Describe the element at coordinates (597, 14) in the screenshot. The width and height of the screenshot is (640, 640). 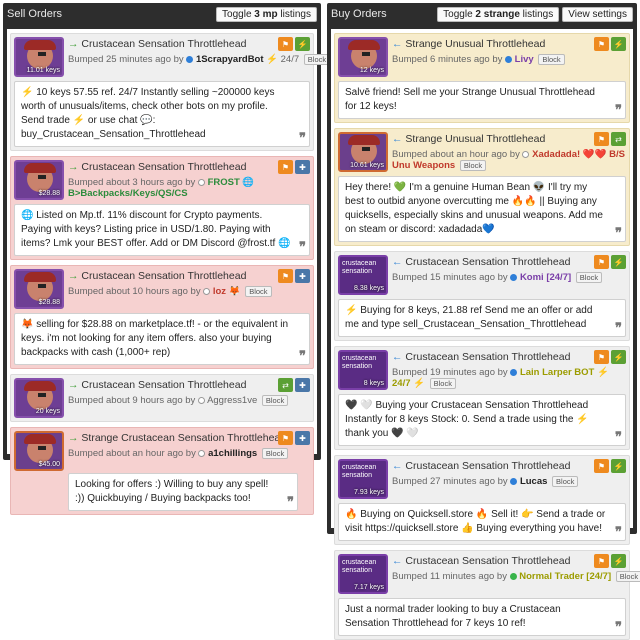
I see `view-settings-button: View settings` at that location.